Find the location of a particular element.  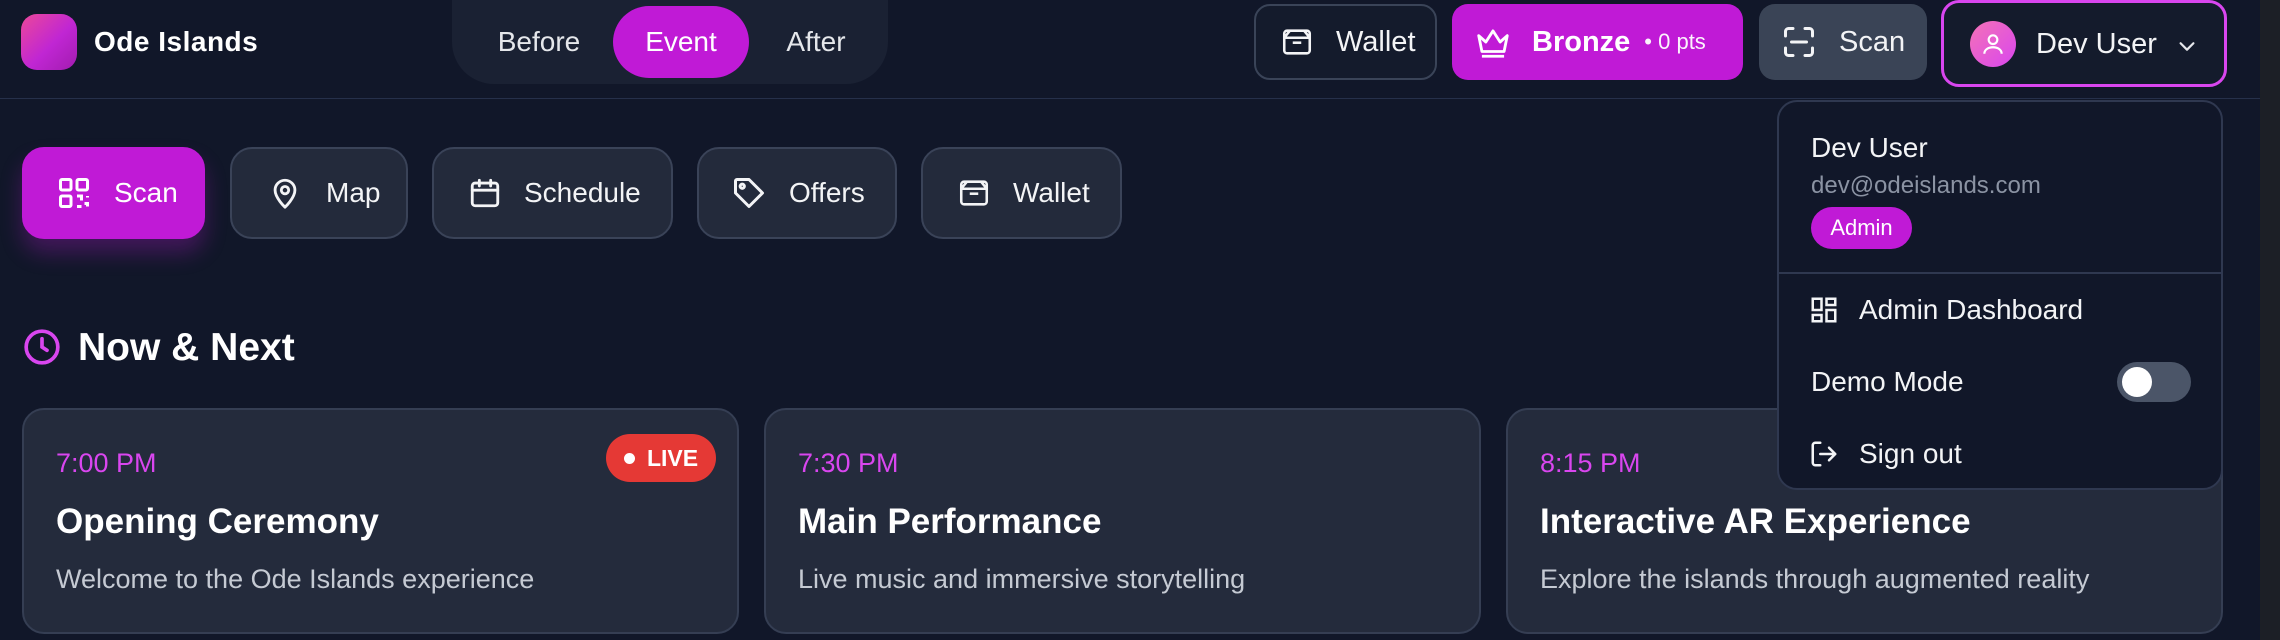

wallet-button-label: Wallet is located at coordinates (1376, 41).